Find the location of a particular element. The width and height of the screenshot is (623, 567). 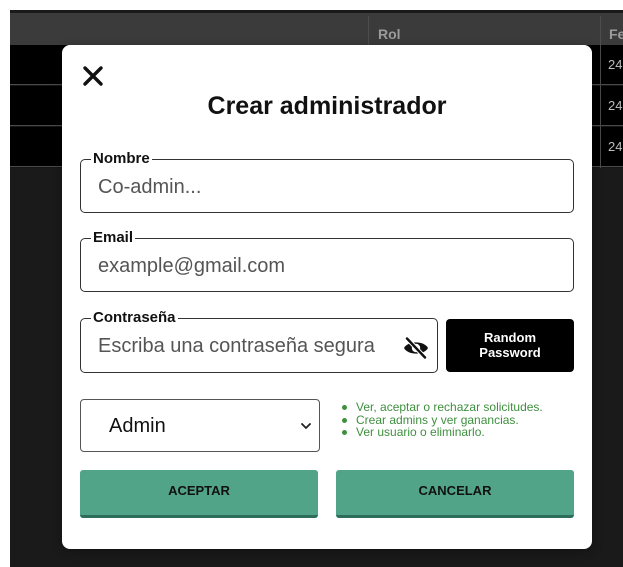

password-fieldset: Contraseña is located at coordinates (259, 341).